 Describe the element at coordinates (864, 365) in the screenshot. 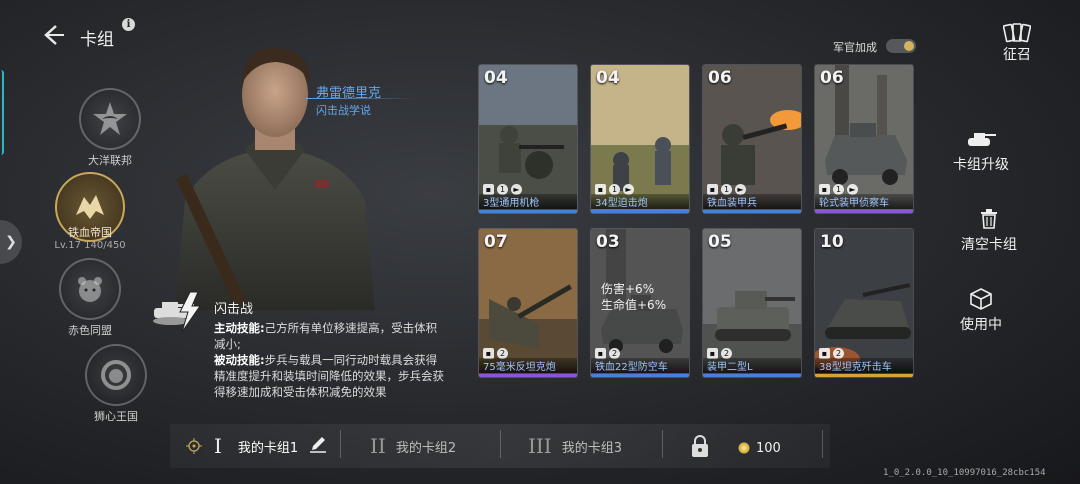

I see `card-name: 38型坦克歼击车` at that location.